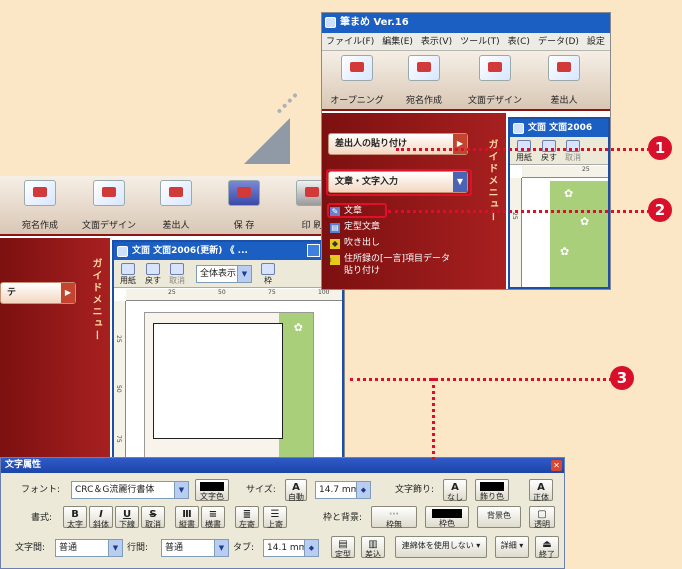 This screenshot has width=682, height=569. I want to click on menu-table: 表(C), so click(519, 42).